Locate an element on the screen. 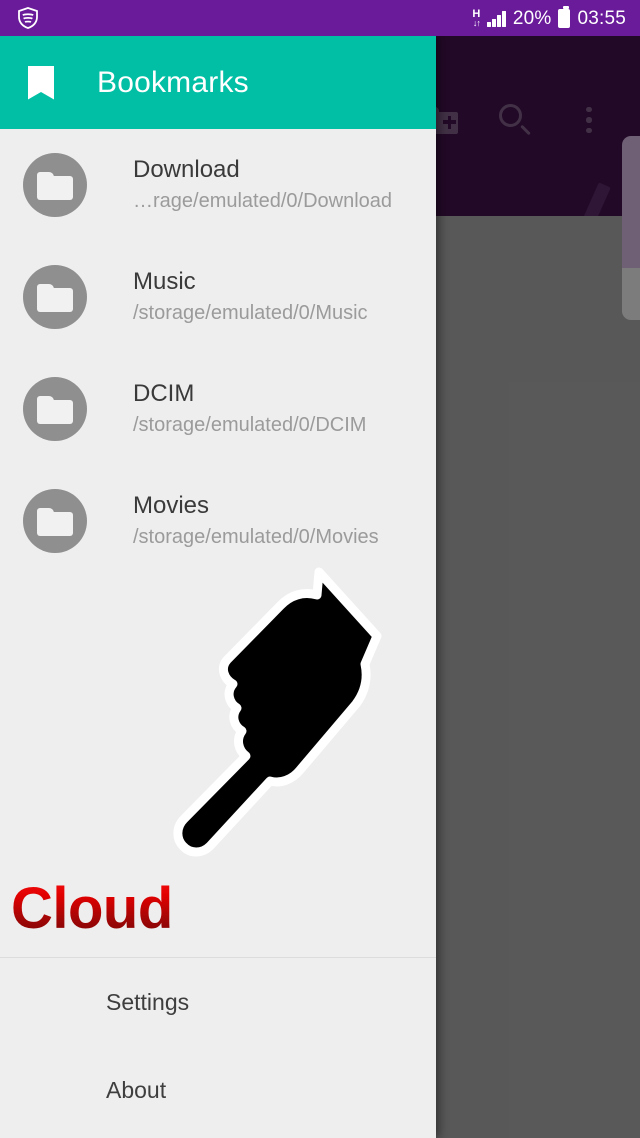 The height and width of the screenshot is (1138, 640). bookmark-text: Music /storage/emulated/0/Music is located at coordinates (250, 296).